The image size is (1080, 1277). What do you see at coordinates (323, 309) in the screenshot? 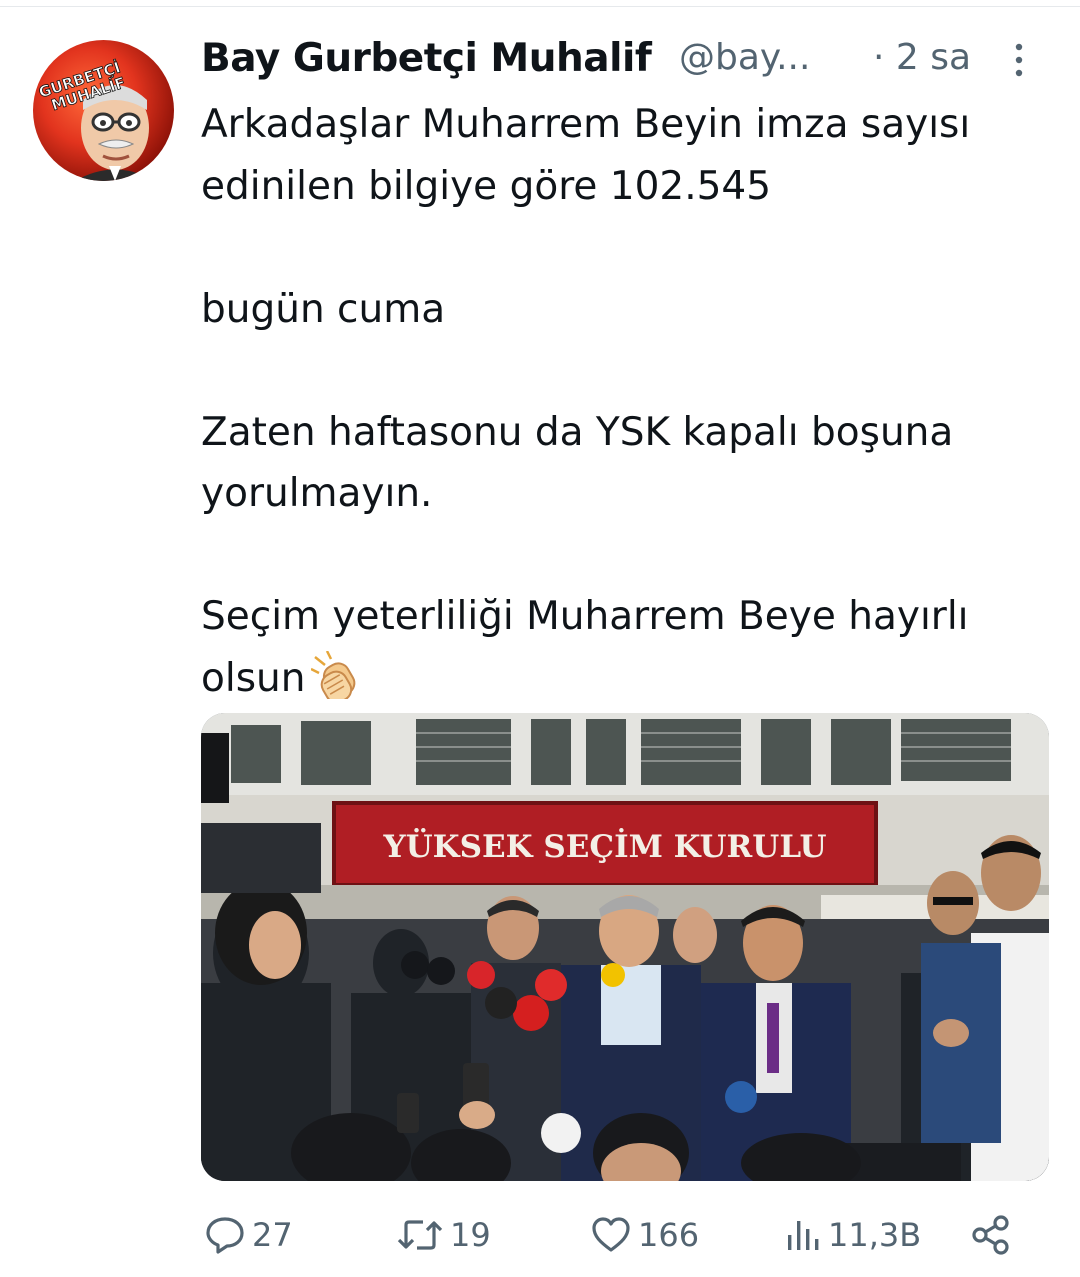
I see `tweet-line-2: bugün cuma` at bounding box center [323, 309].